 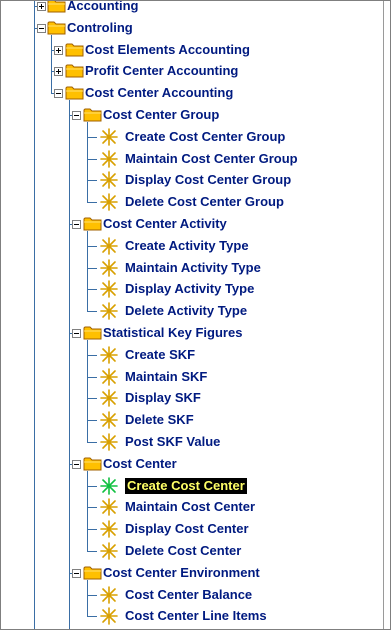 I want to click on tree-item: Create Cost Center, so click(x=191, y=485).